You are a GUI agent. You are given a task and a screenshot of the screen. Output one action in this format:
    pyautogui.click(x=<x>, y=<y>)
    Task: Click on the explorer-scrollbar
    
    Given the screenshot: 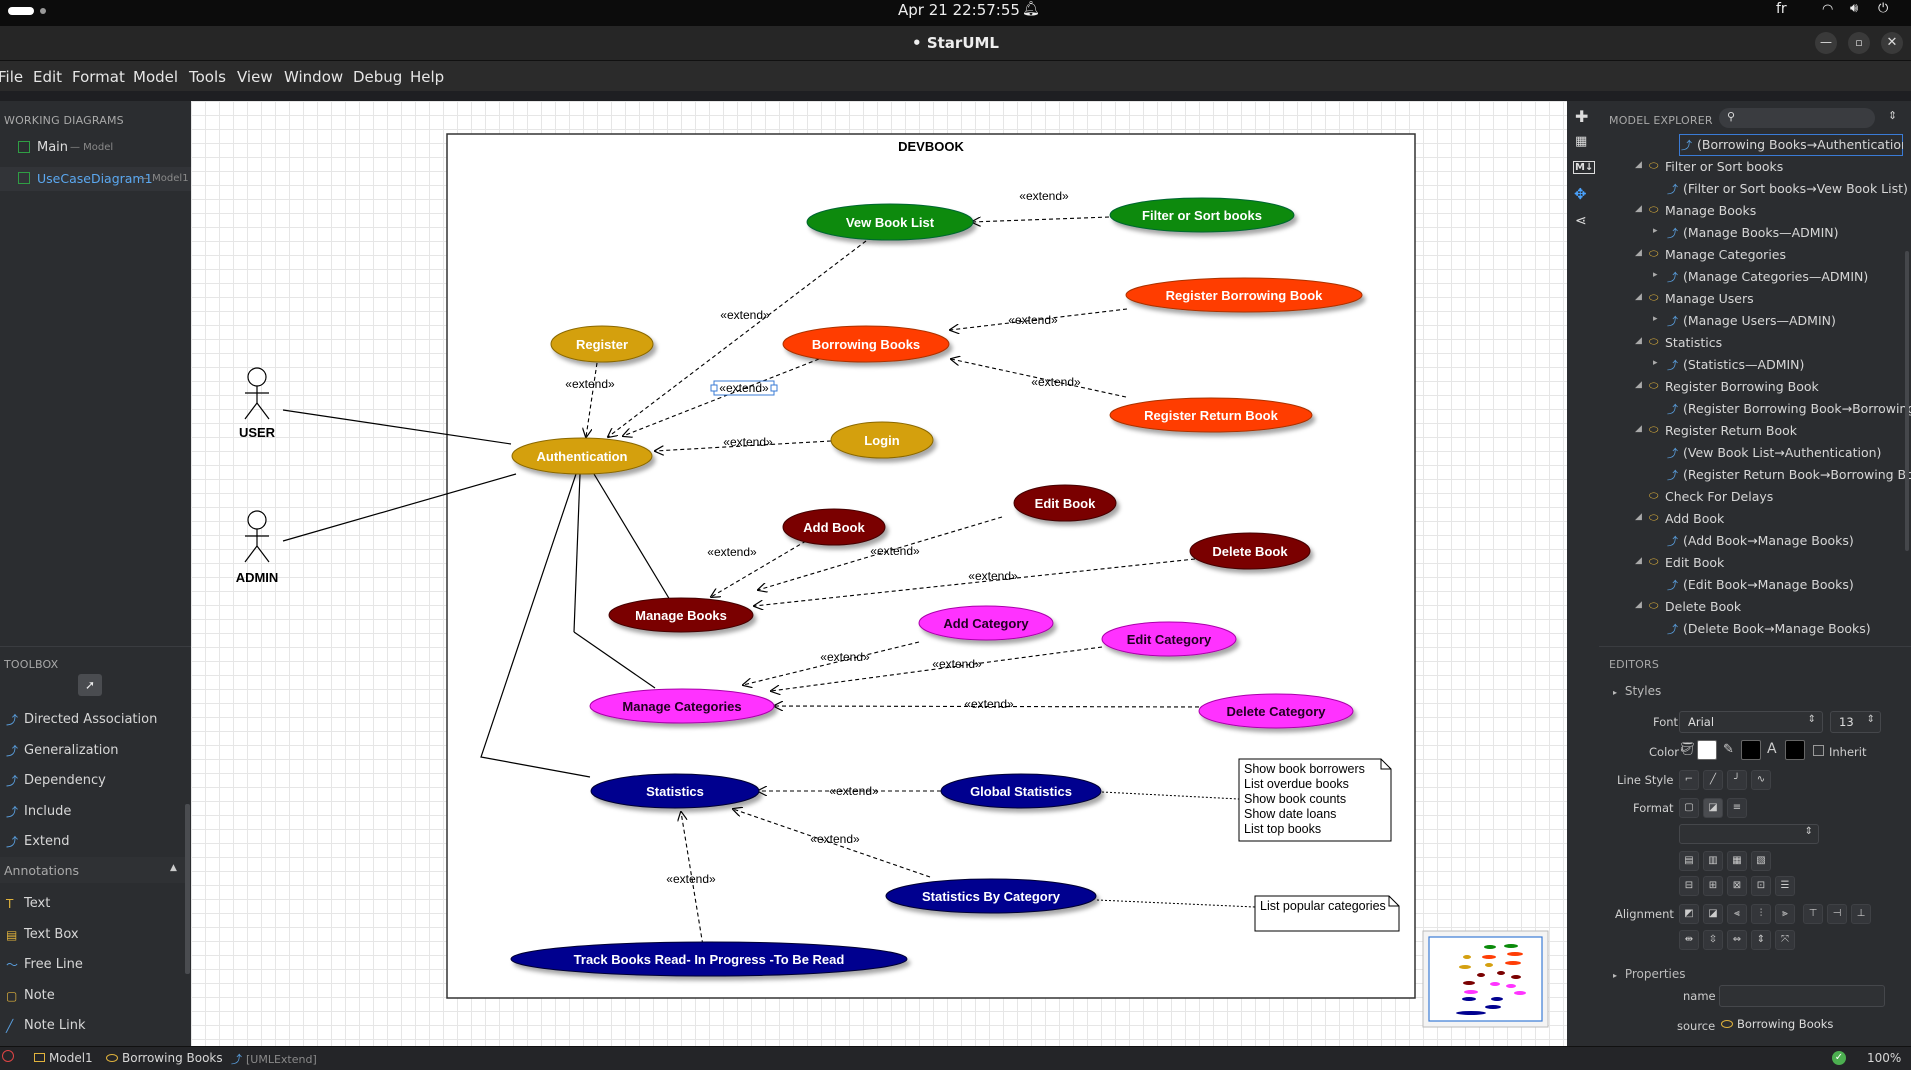 What is the action you would take?
    pyautogui.click(x=1907, y=401)
    